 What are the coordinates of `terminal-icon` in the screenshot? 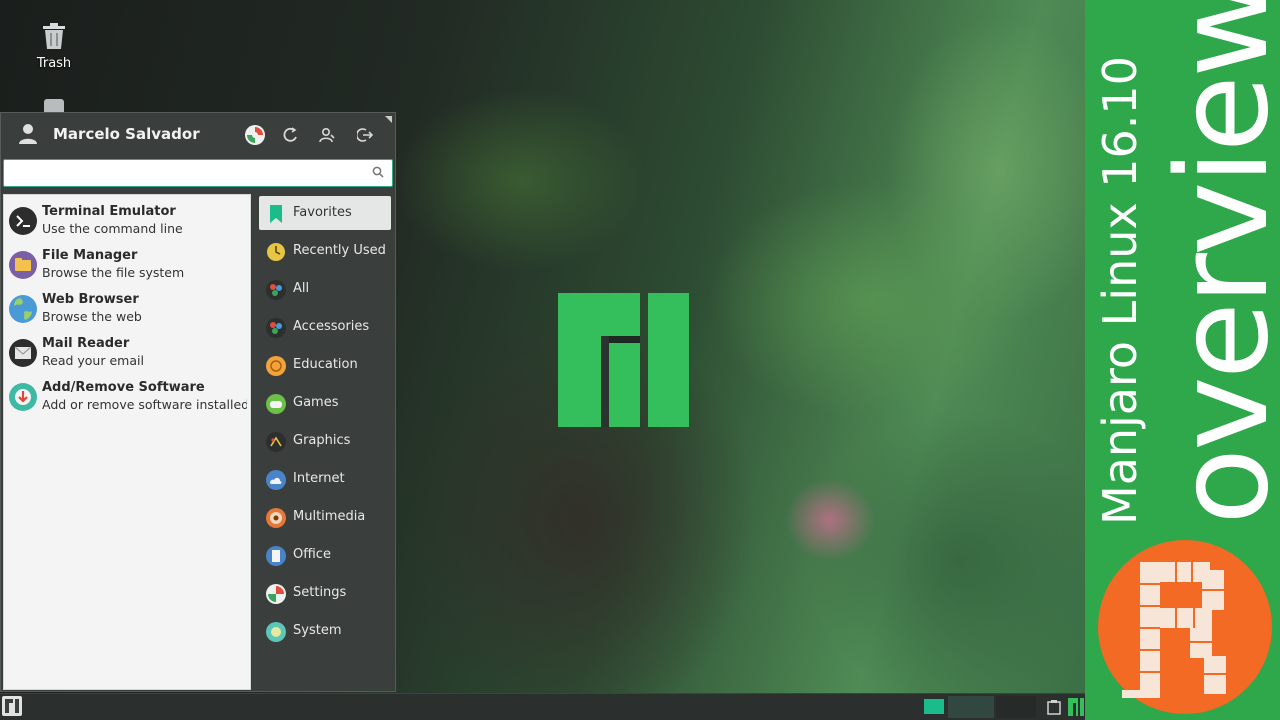 It's located at (23, 221).